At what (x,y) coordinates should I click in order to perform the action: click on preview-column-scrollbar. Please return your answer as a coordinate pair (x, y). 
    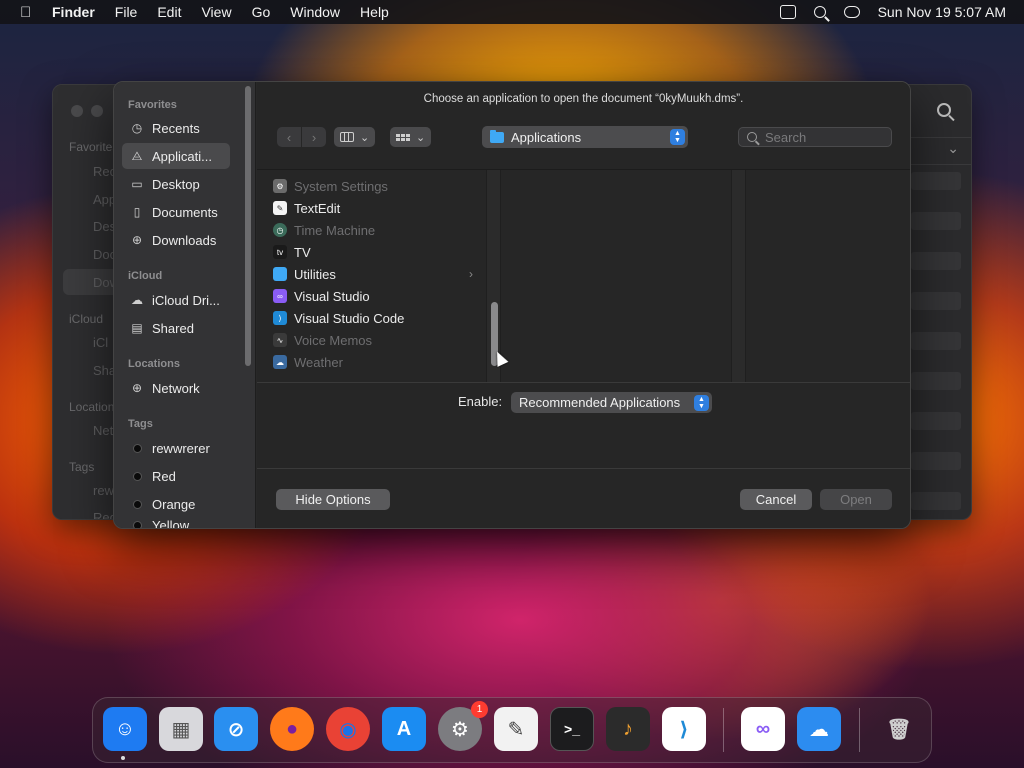
    Looking at the image, I should click on (739, 276).